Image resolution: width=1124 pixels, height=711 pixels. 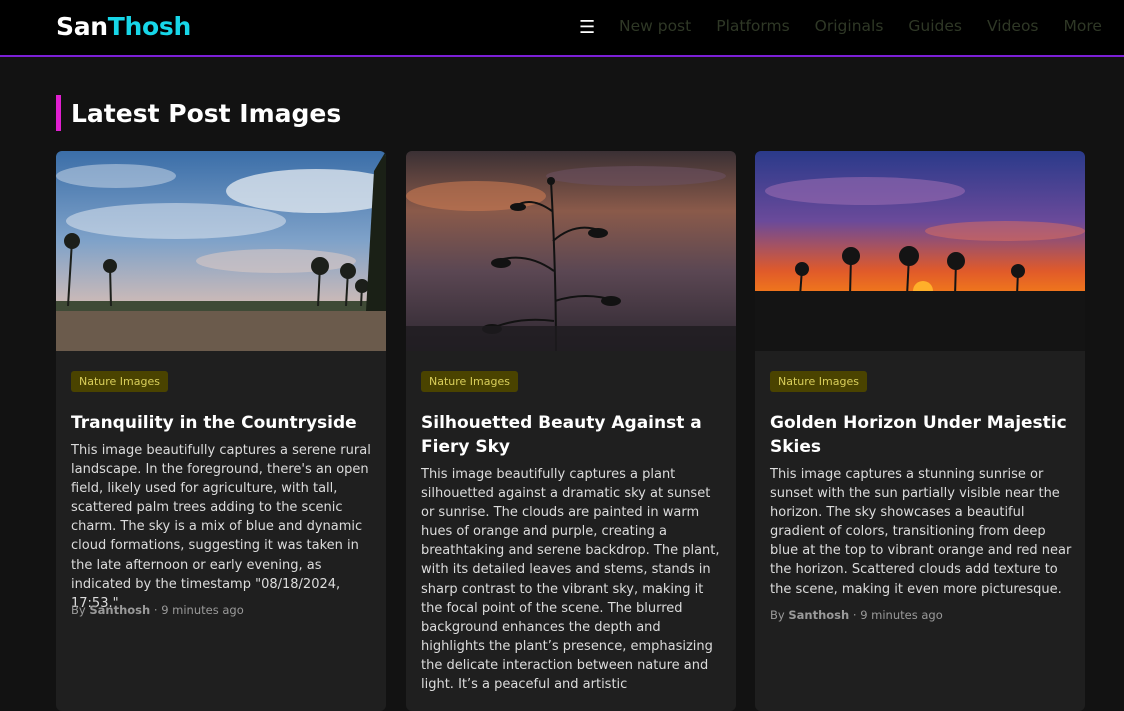 What do you see at coordinates (655, 26) in the screenshot?
I see `nav-new-post: New post` at bounding box center [655, 26].